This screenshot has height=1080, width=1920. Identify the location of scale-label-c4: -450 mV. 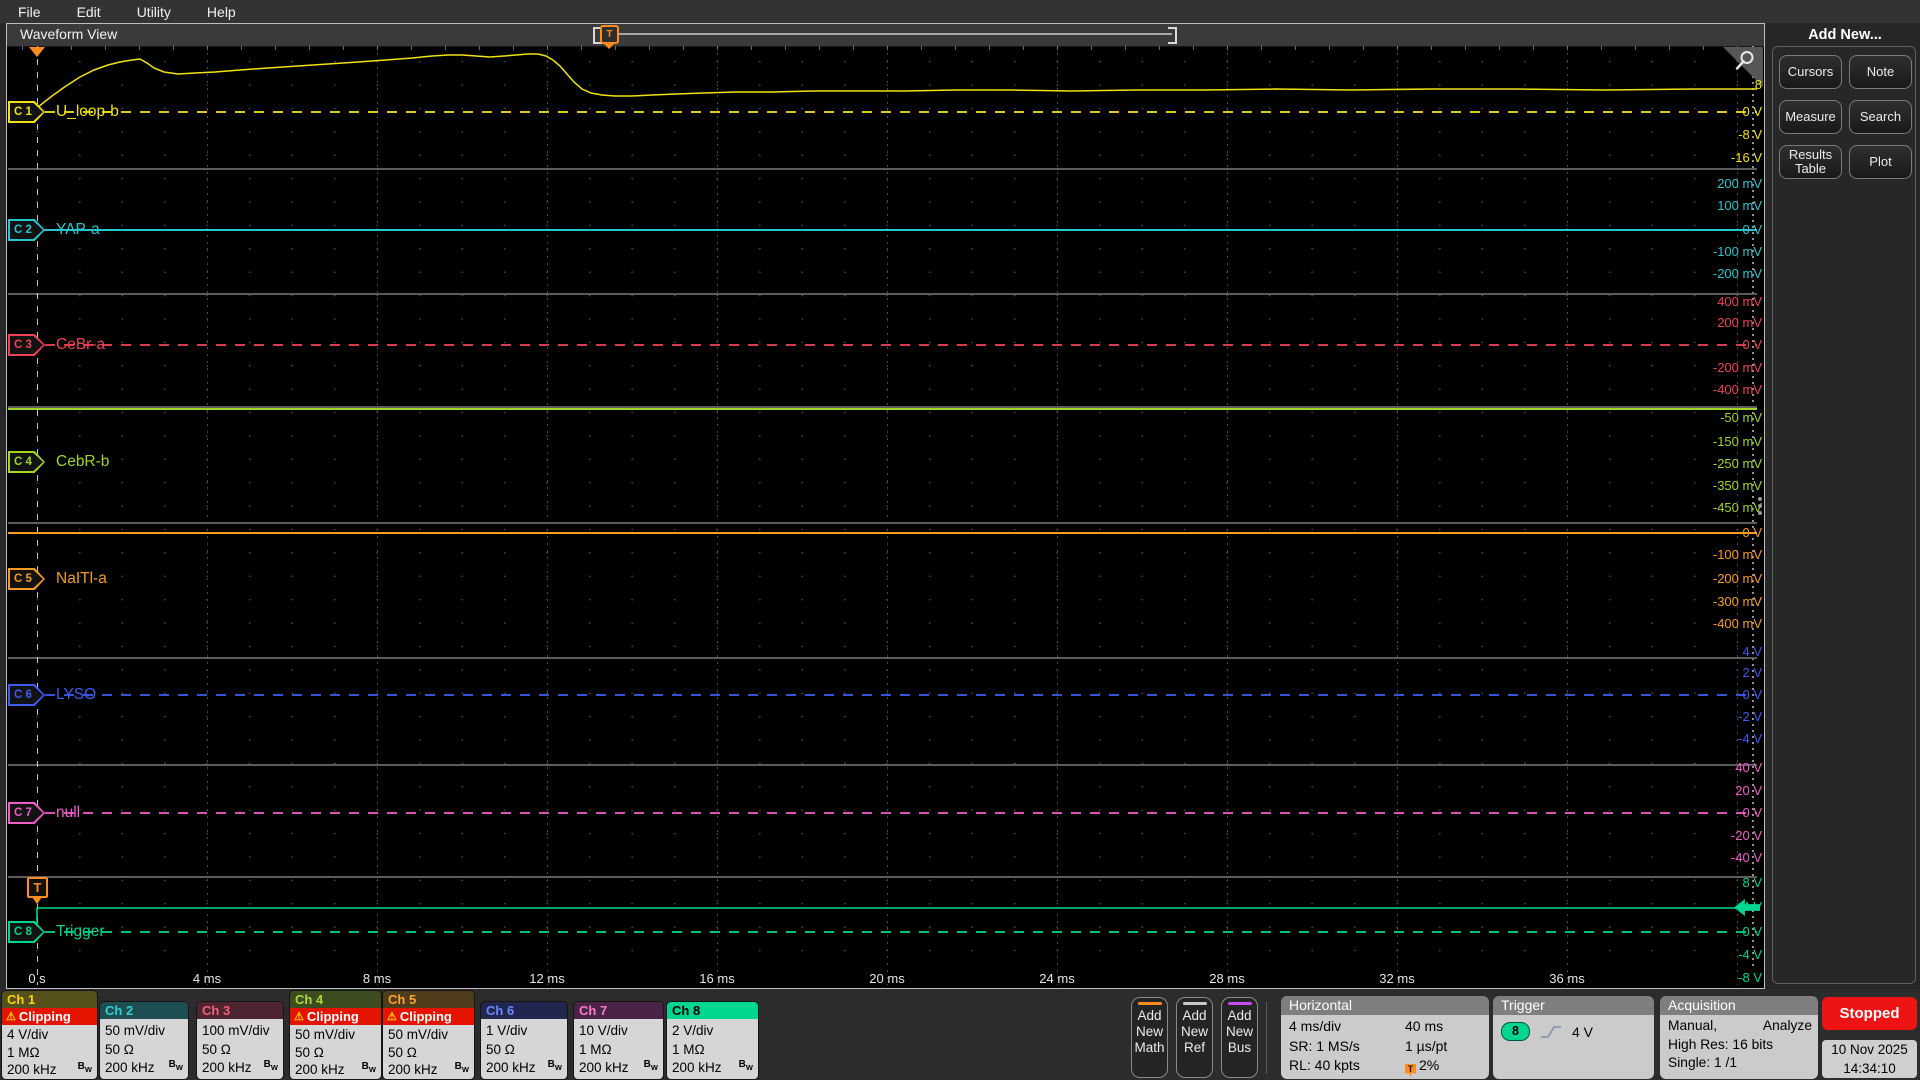
(1737, 507).